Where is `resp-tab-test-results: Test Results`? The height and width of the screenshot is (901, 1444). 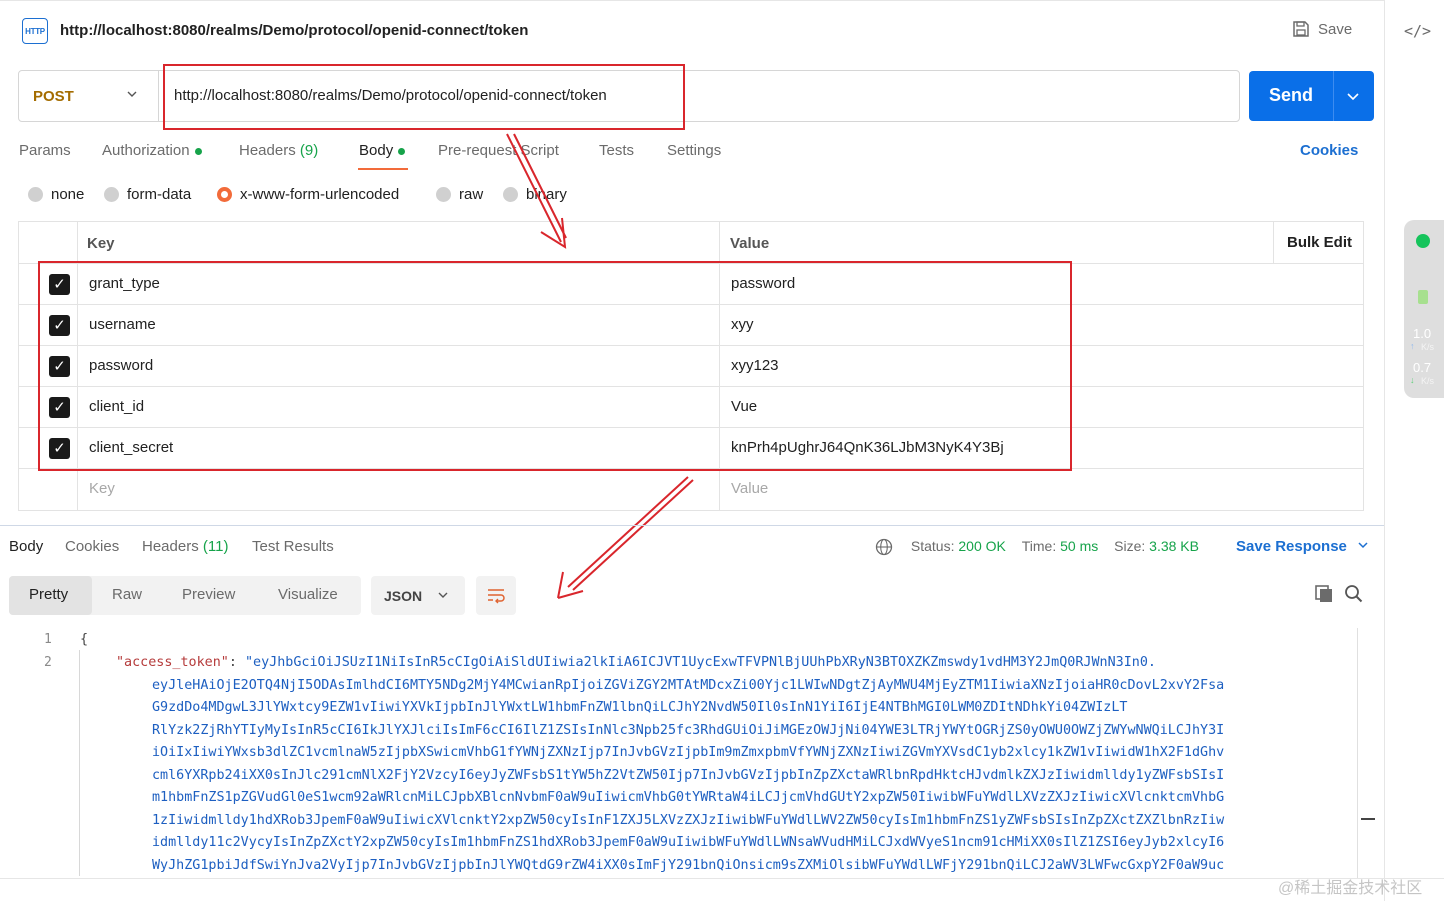 resp-tab-test-results: Test Results is located at coordinates (293, 546).